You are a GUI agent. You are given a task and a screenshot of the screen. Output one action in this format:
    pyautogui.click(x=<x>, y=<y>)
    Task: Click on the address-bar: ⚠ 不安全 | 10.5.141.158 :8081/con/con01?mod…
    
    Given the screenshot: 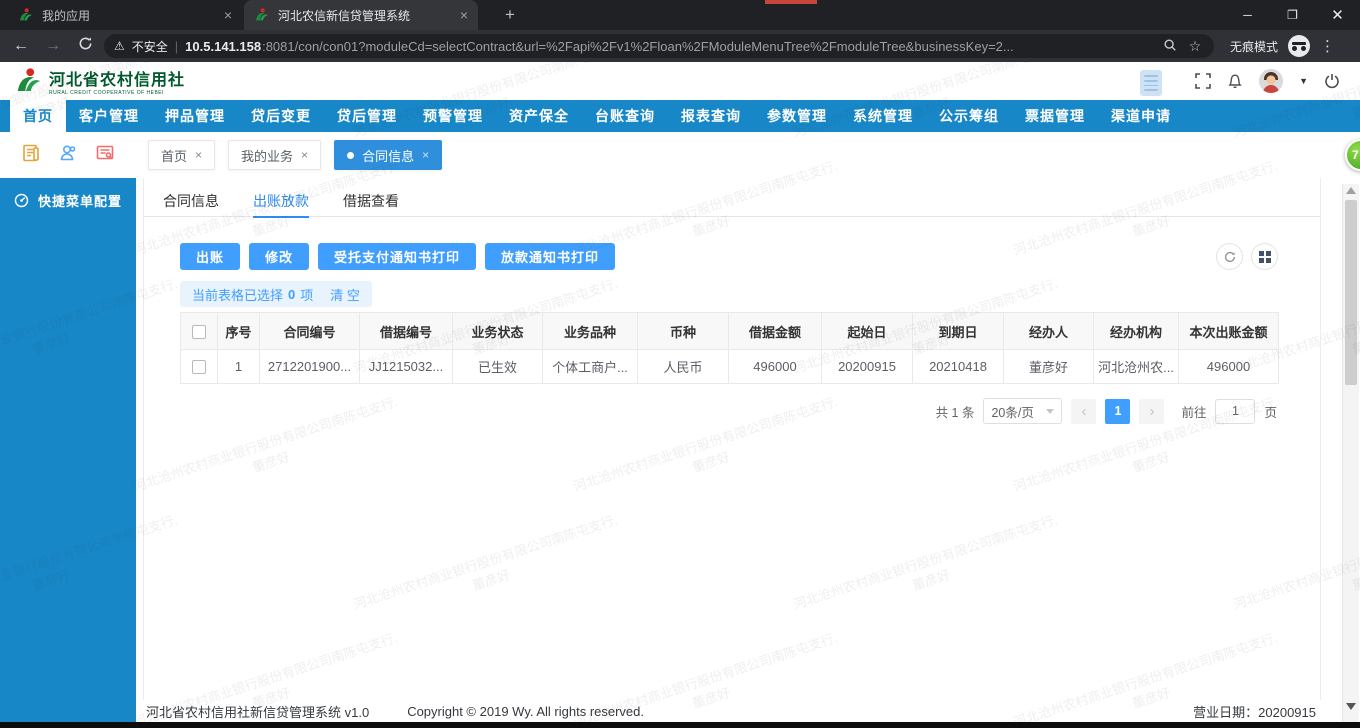 What is the action you would take?
    pyautogui.click(x=659, y=46)
    